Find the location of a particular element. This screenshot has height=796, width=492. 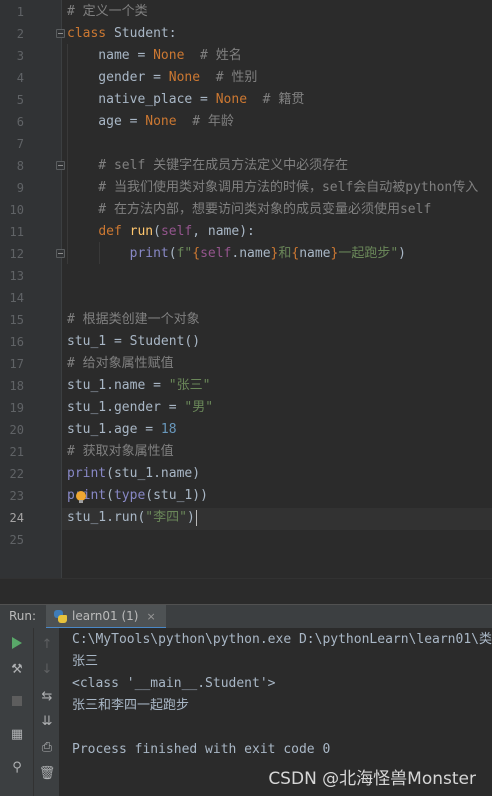

rerun-button is located at coordinates (17, 643).